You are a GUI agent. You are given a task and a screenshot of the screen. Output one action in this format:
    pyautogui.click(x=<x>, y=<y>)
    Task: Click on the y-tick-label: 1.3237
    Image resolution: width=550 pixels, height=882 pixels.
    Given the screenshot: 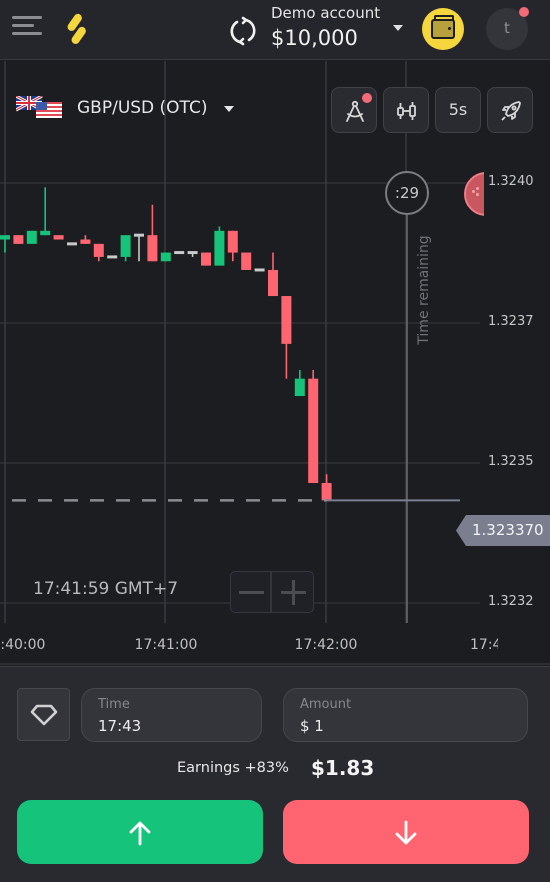 What is the action you would take?
    pyautogui.click(x=511, y=321)
    